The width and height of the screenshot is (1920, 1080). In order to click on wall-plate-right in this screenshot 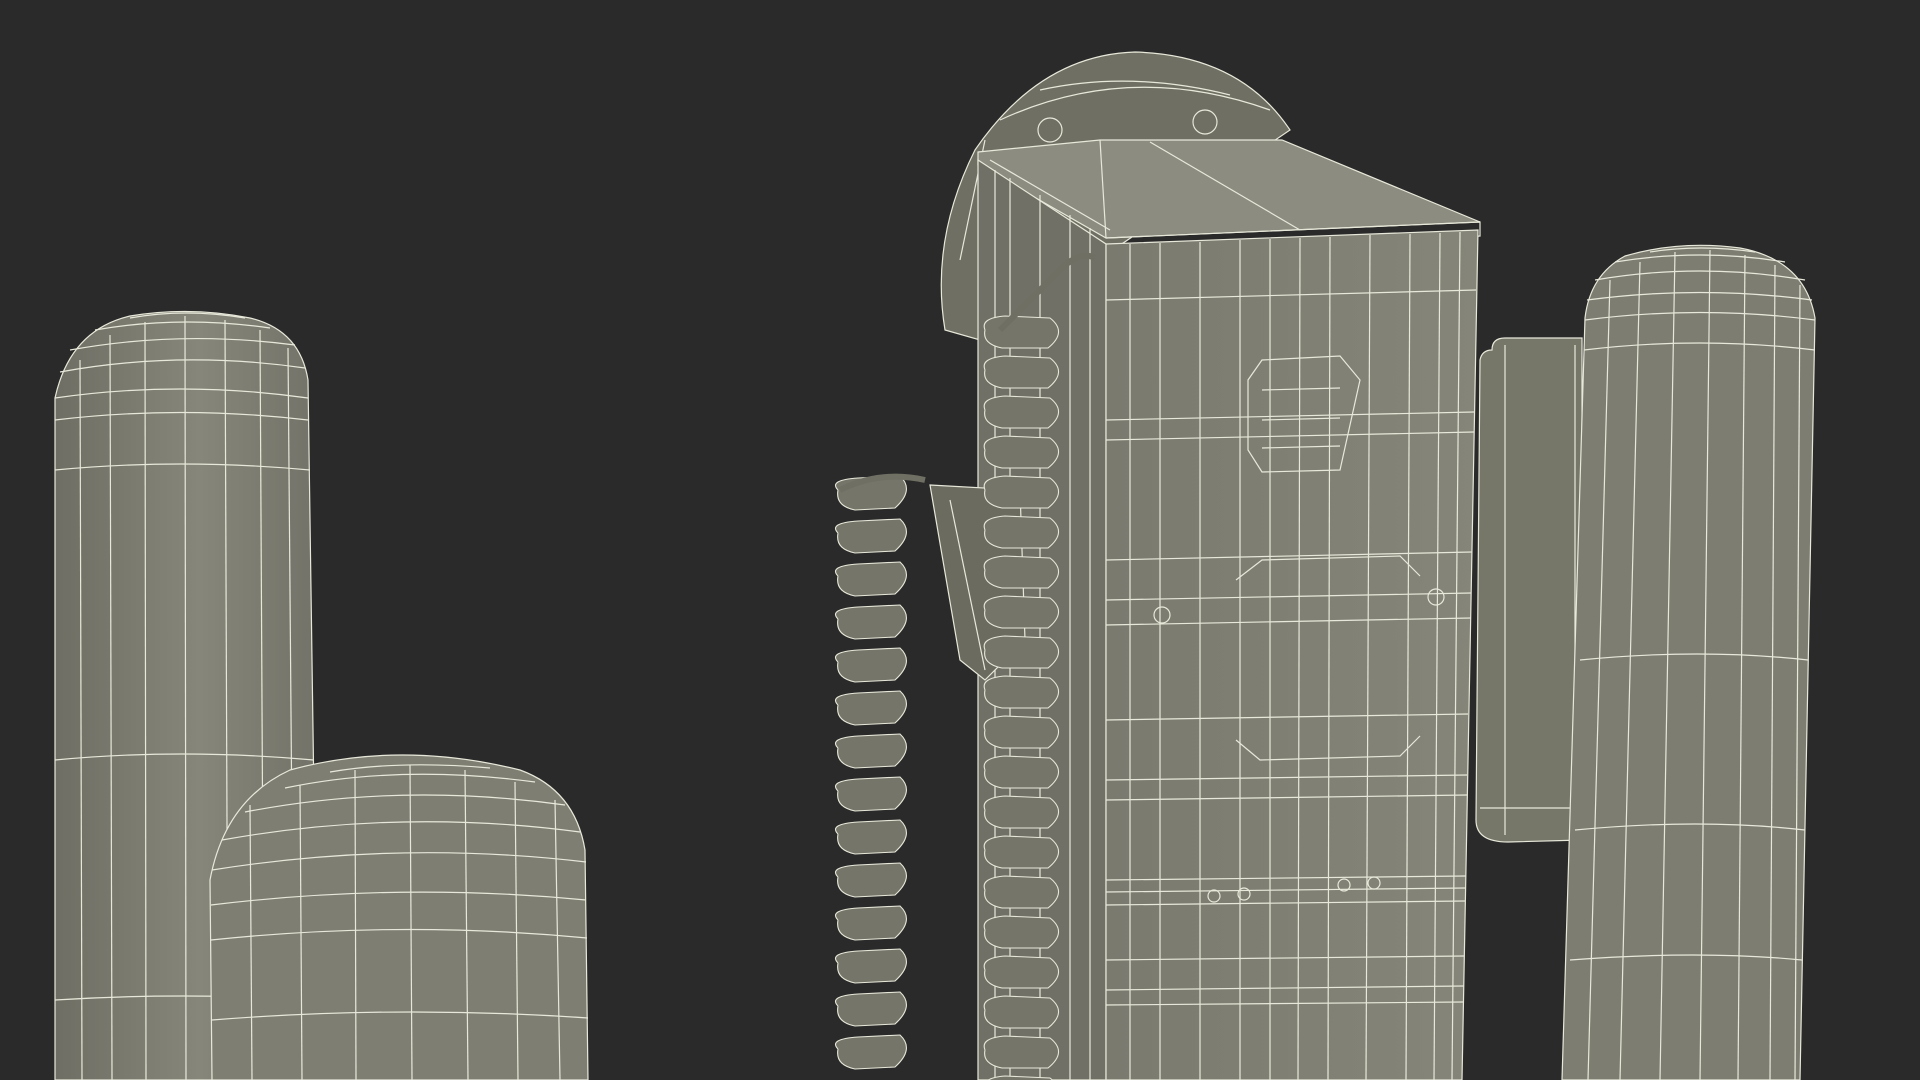, I will do `click(1529, 590)`.